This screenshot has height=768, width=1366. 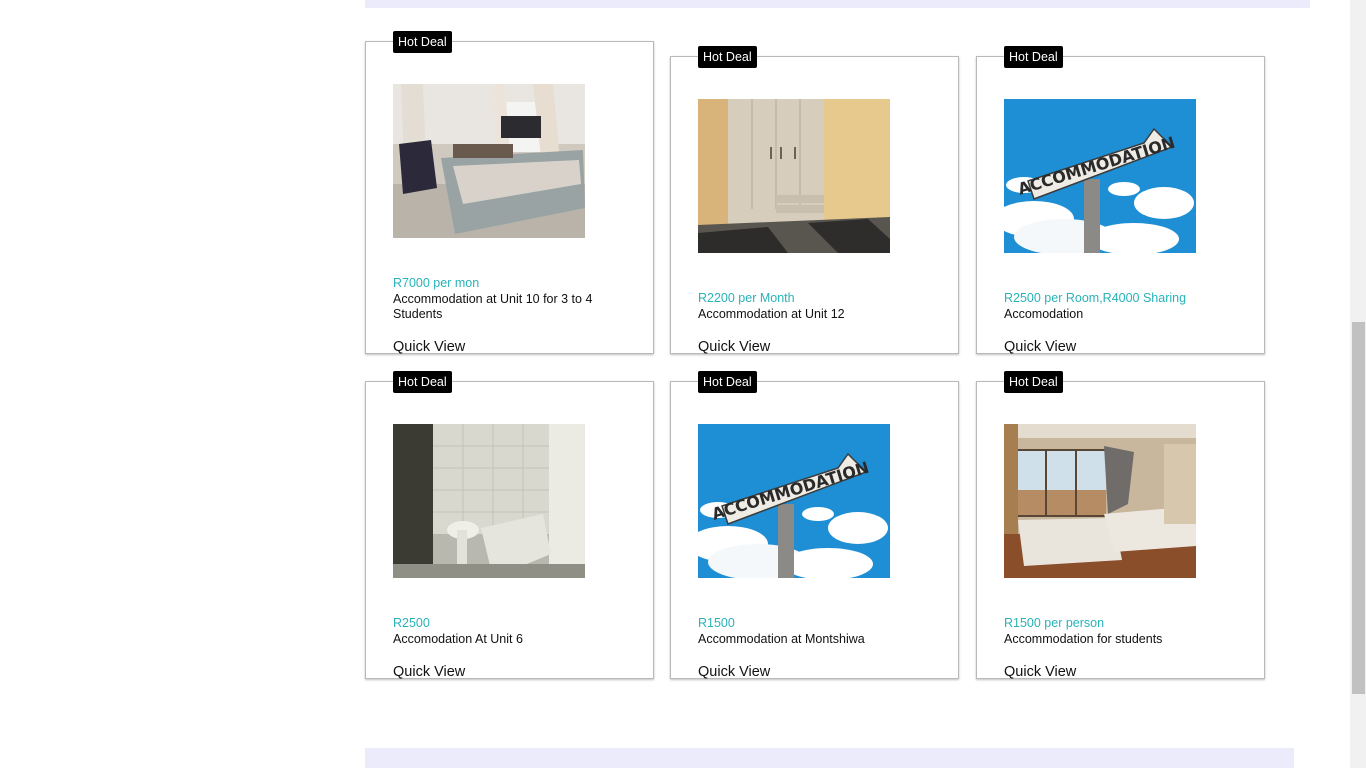 What do you see at coordinates (436, 283) in the screenshot?
I see `listing-price: R7000 per mon` at bounding box center [436, 283].